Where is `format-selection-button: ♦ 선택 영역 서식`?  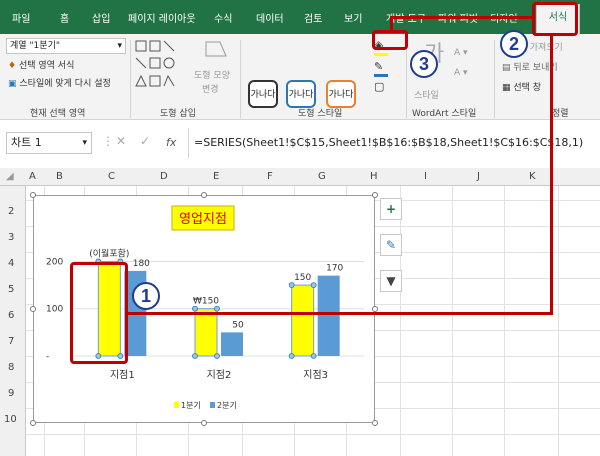 format-selection-button: ♦ 선택 영역 서식 is located at coordinates (41, 64).